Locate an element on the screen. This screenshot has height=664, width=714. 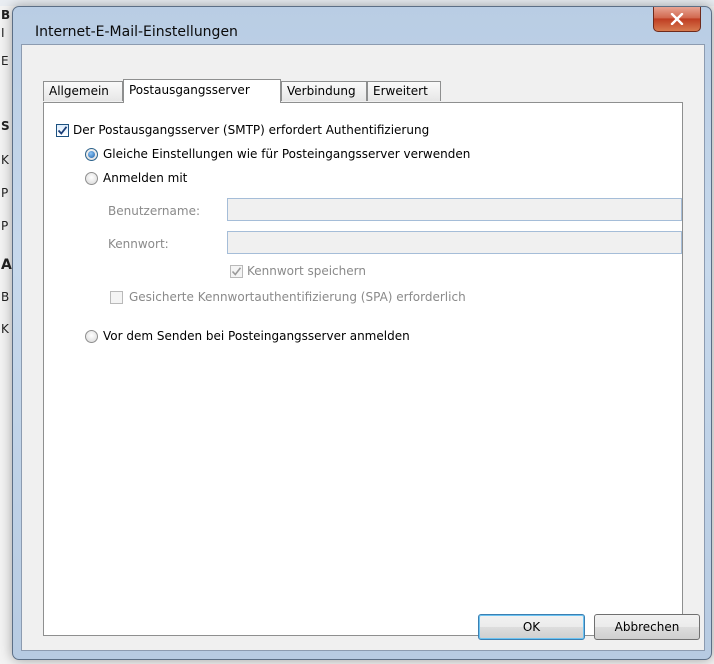
background-text: E is located at coordinates (5, 61).